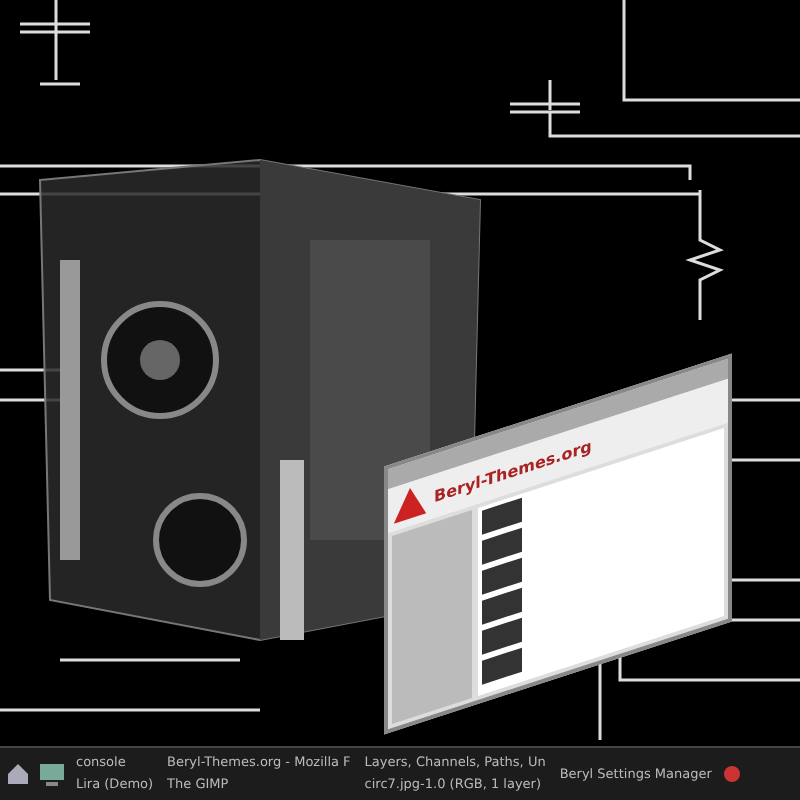 This screenshot has width=800, height=800. I want to click on tray-icon, so click(731, 774).